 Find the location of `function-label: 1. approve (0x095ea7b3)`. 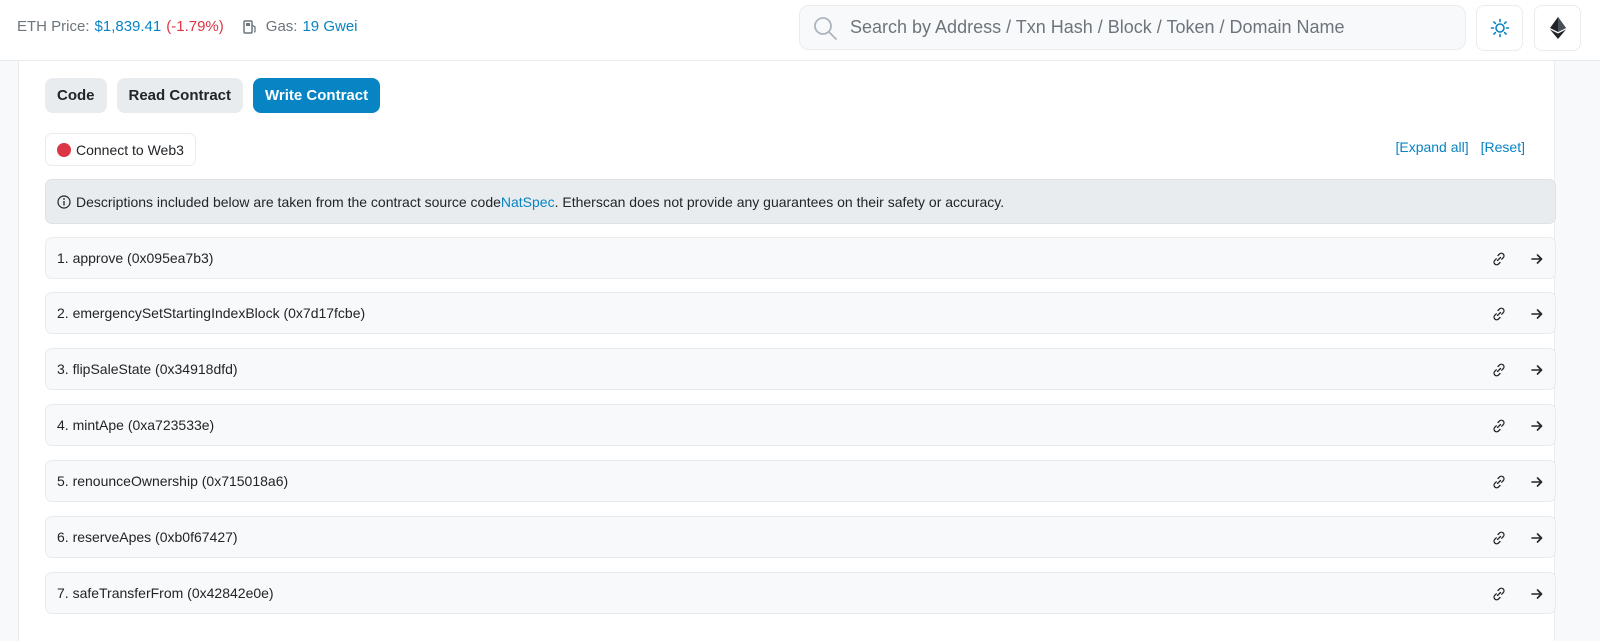

function-label: 1. approve (0x095ea7b3) is located at coordinates (135, 258).